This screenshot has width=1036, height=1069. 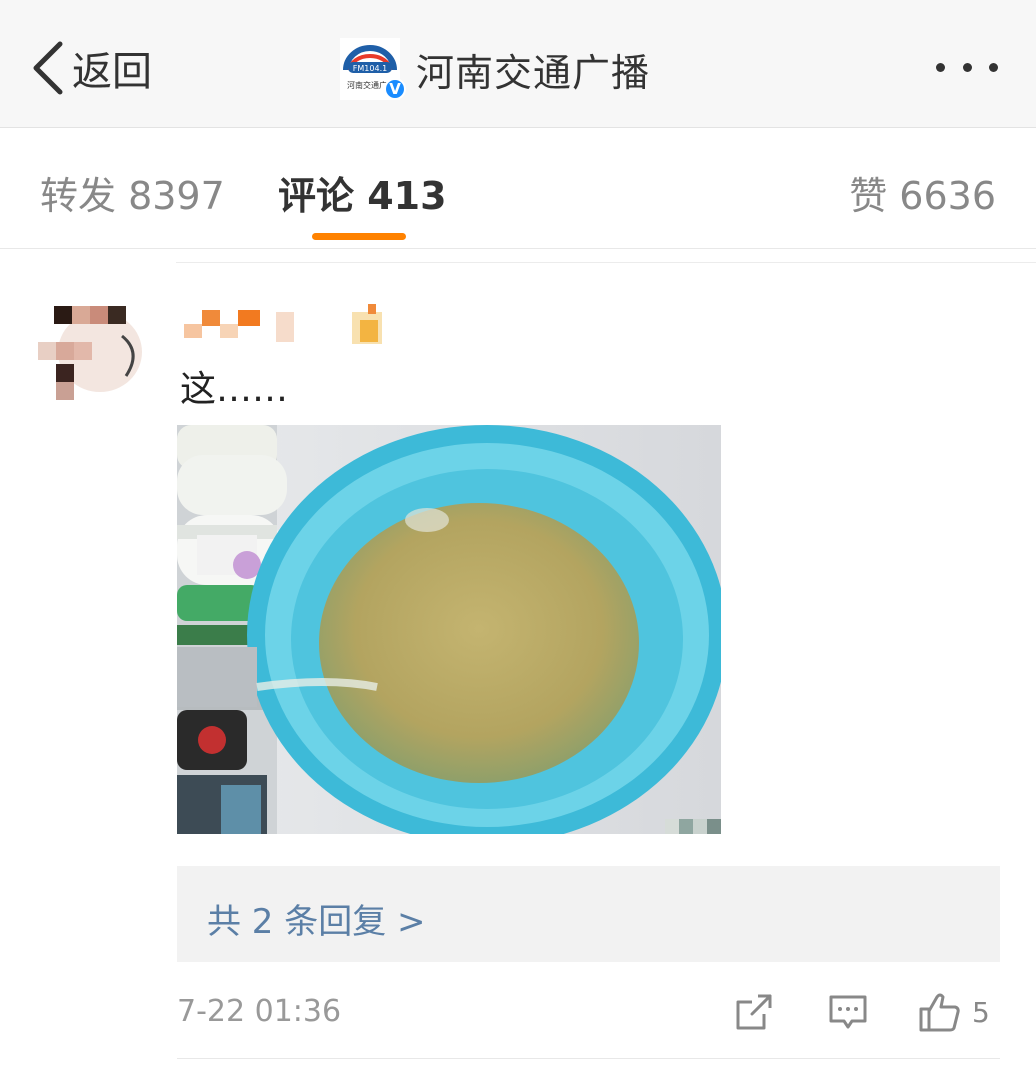 What do you see at coordinates (259, 1011) in the screenshot?
I see `comment-timestamp: 7-22 01:36` at bounding box center [259, 1011].